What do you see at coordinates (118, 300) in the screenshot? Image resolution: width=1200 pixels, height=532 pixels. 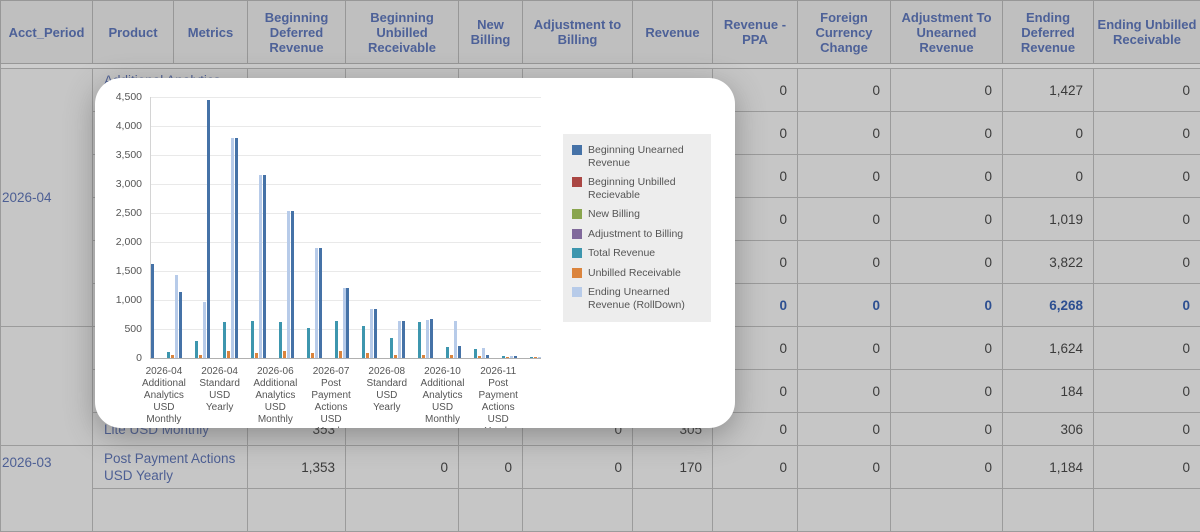 I see `y-axis-tick-label: 1,000` at bounding box center [118, 300].